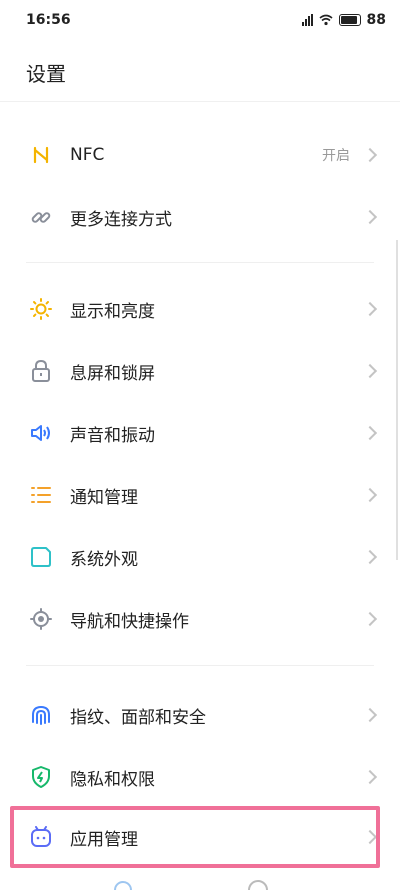  What do you see at coordinates (104, 559) in the screenshot?
I see `appearance-label: 系统外观` at bounding box center [104, 559].